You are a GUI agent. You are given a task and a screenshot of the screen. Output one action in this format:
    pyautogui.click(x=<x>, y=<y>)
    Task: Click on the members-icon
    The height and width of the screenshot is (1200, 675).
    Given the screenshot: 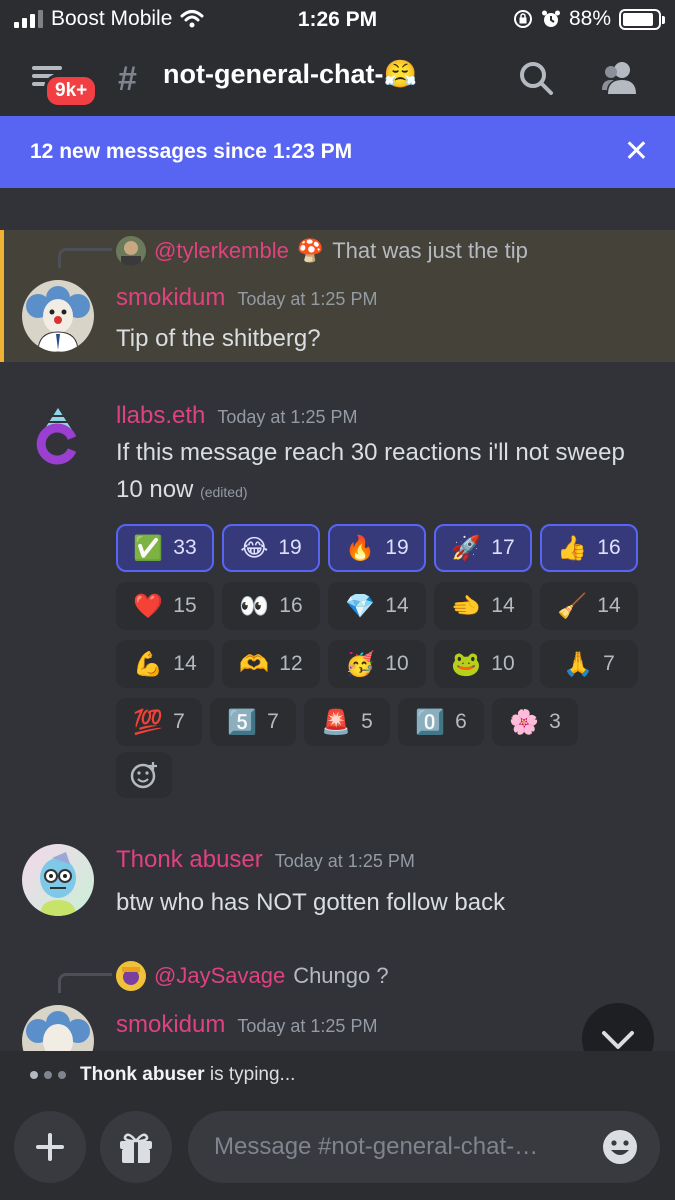 What is the action you would take?
    pyautogui.click(x=620, y=78)
    